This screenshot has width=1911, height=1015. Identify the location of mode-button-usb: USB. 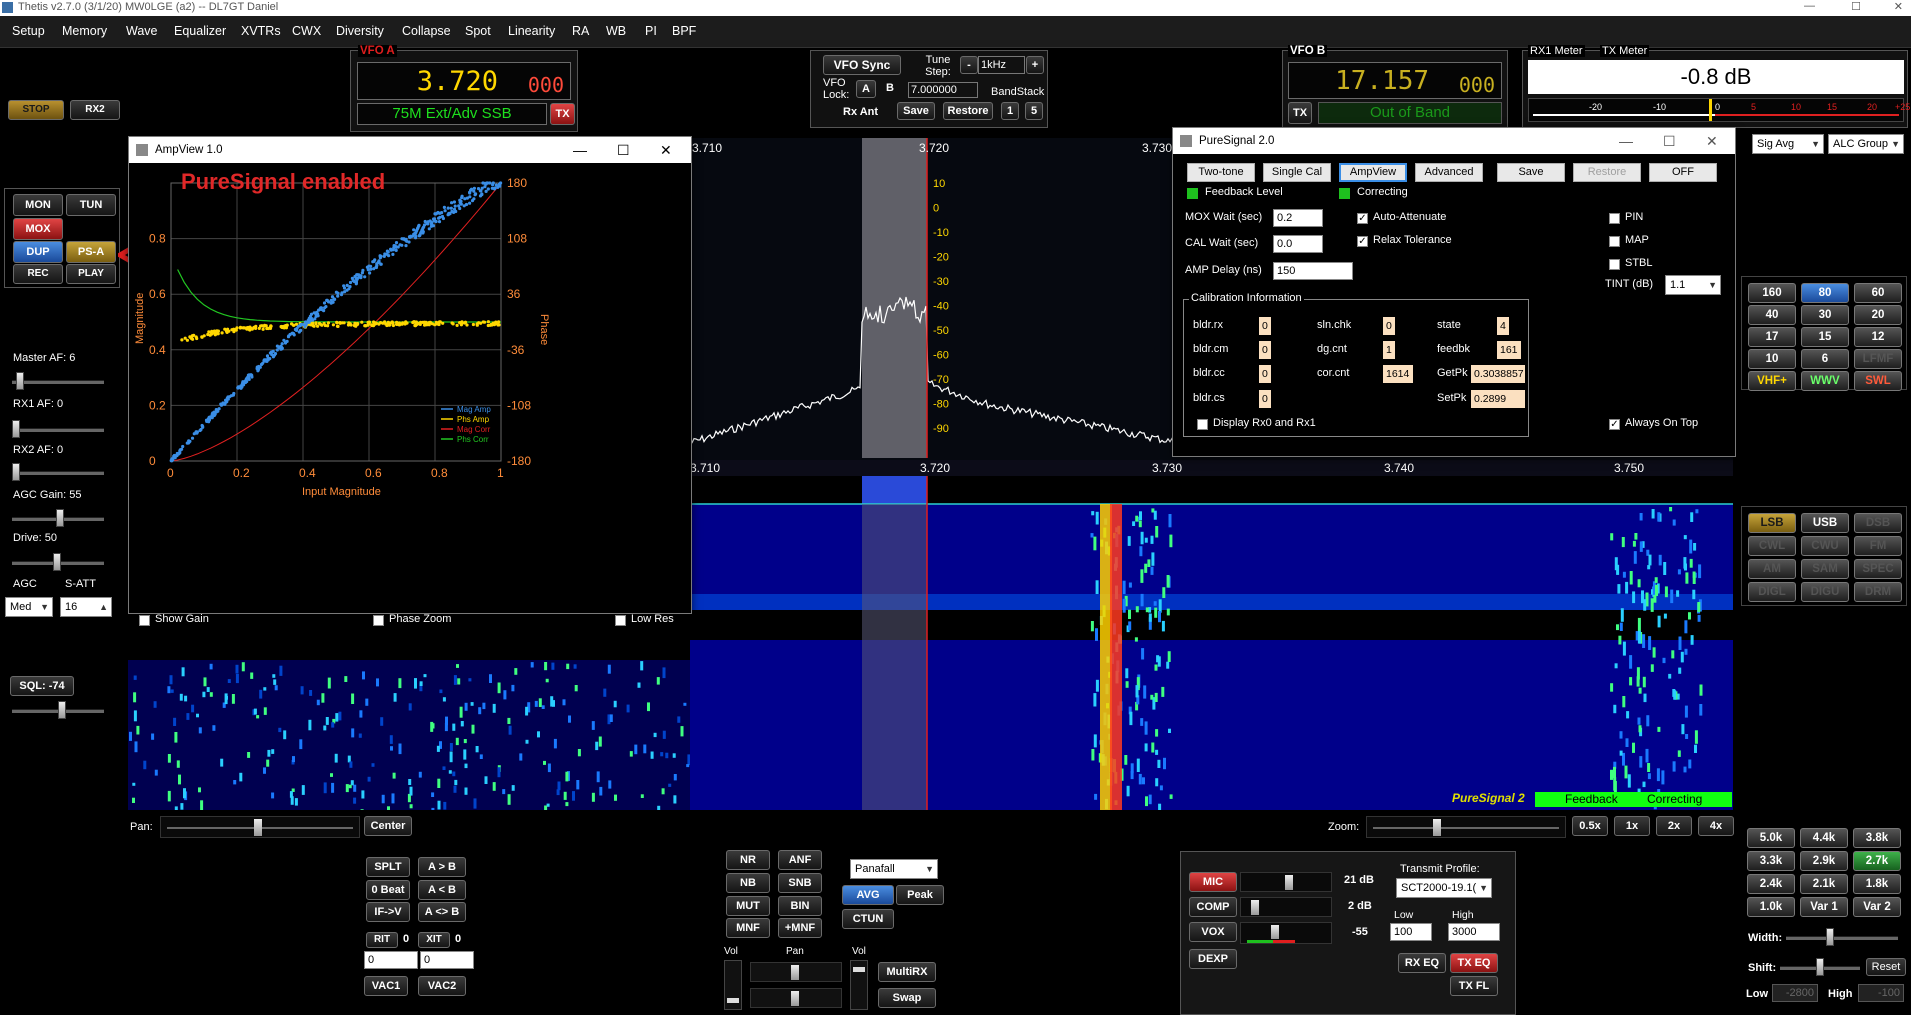
(1825, 523).